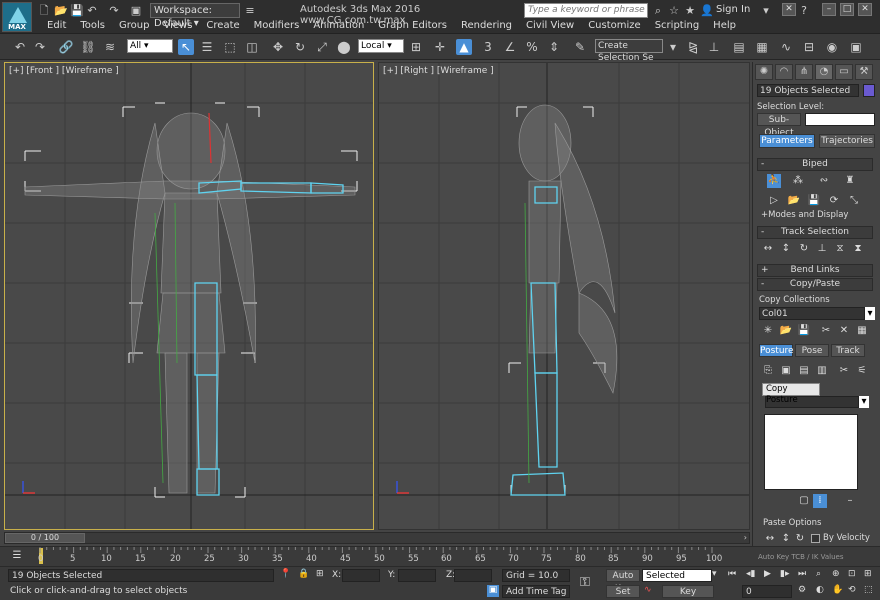  What do you see at coordinates (440, 47) in the screenshot?
I see `select-and-manipulate-icon: ✛` at bounding box center [440, 47].